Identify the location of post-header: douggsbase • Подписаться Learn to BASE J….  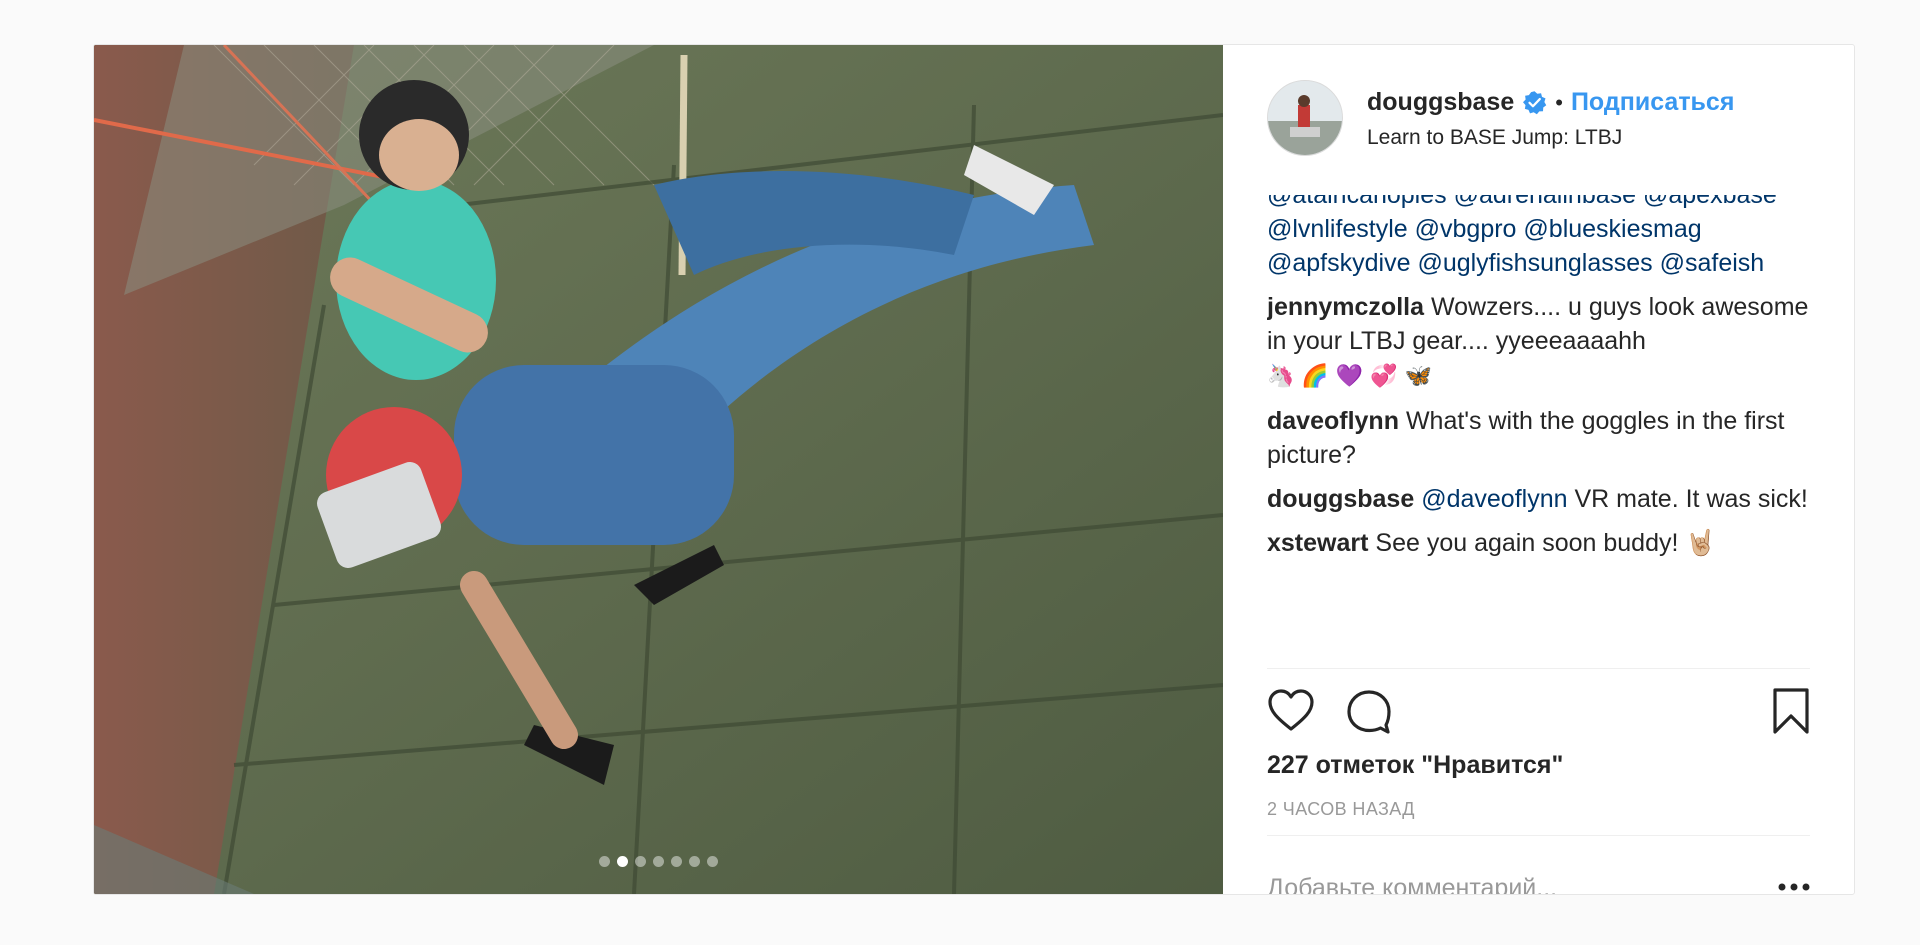
(1538, 120).